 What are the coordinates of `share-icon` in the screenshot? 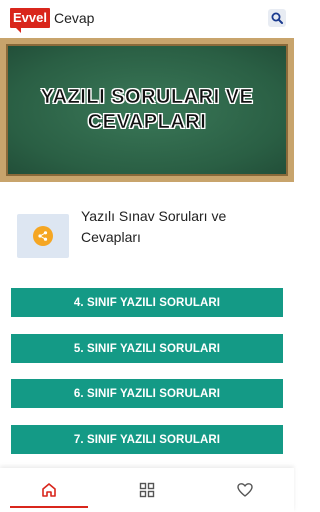 It's located at (43, 236).